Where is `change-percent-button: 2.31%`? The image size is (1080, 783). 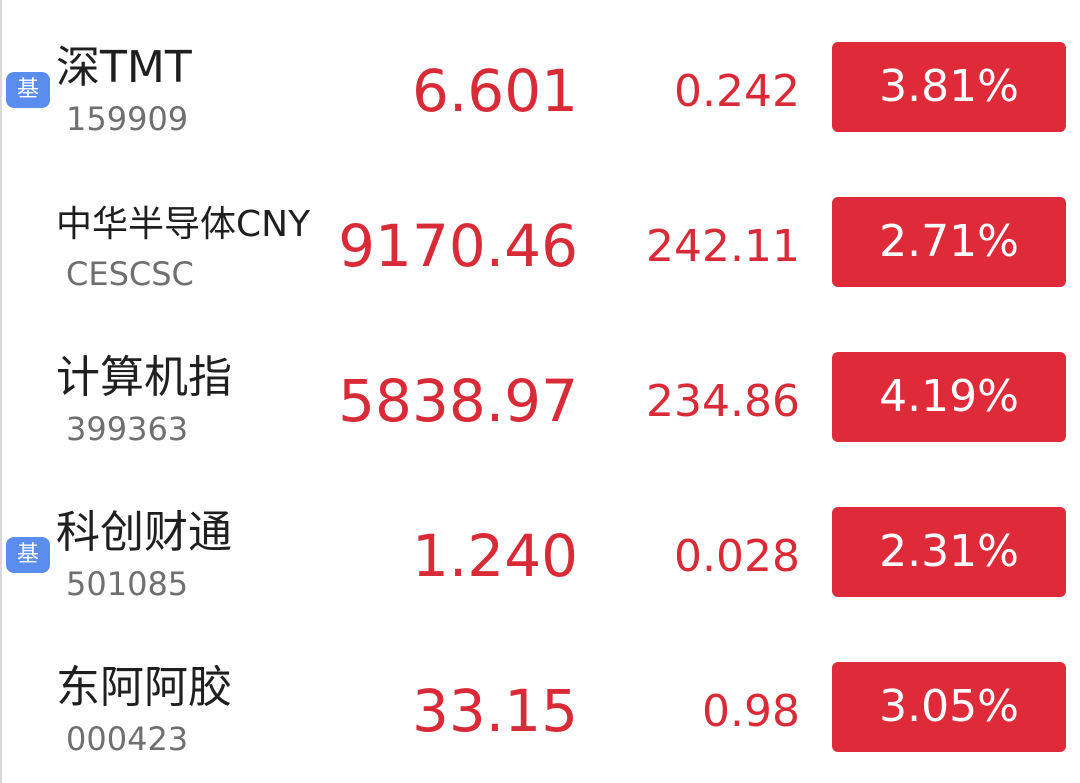 change-percent-button: 2.31% is located at coordinates (949, 552).